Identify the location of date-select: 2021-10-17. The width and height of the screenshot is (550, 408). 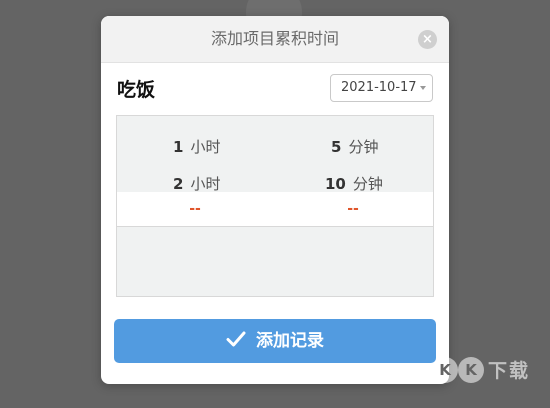
(381, 88).